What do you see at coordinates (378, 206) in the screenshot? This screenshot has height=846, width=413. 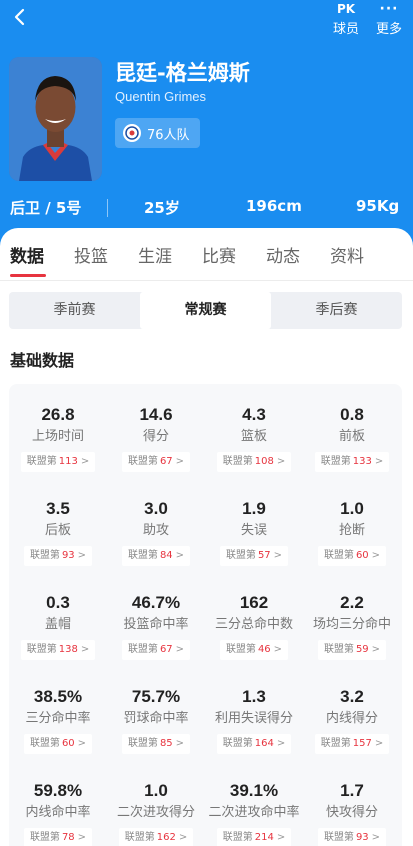 I see `player-weight: 95Kg` at bounding box center [378, 206].